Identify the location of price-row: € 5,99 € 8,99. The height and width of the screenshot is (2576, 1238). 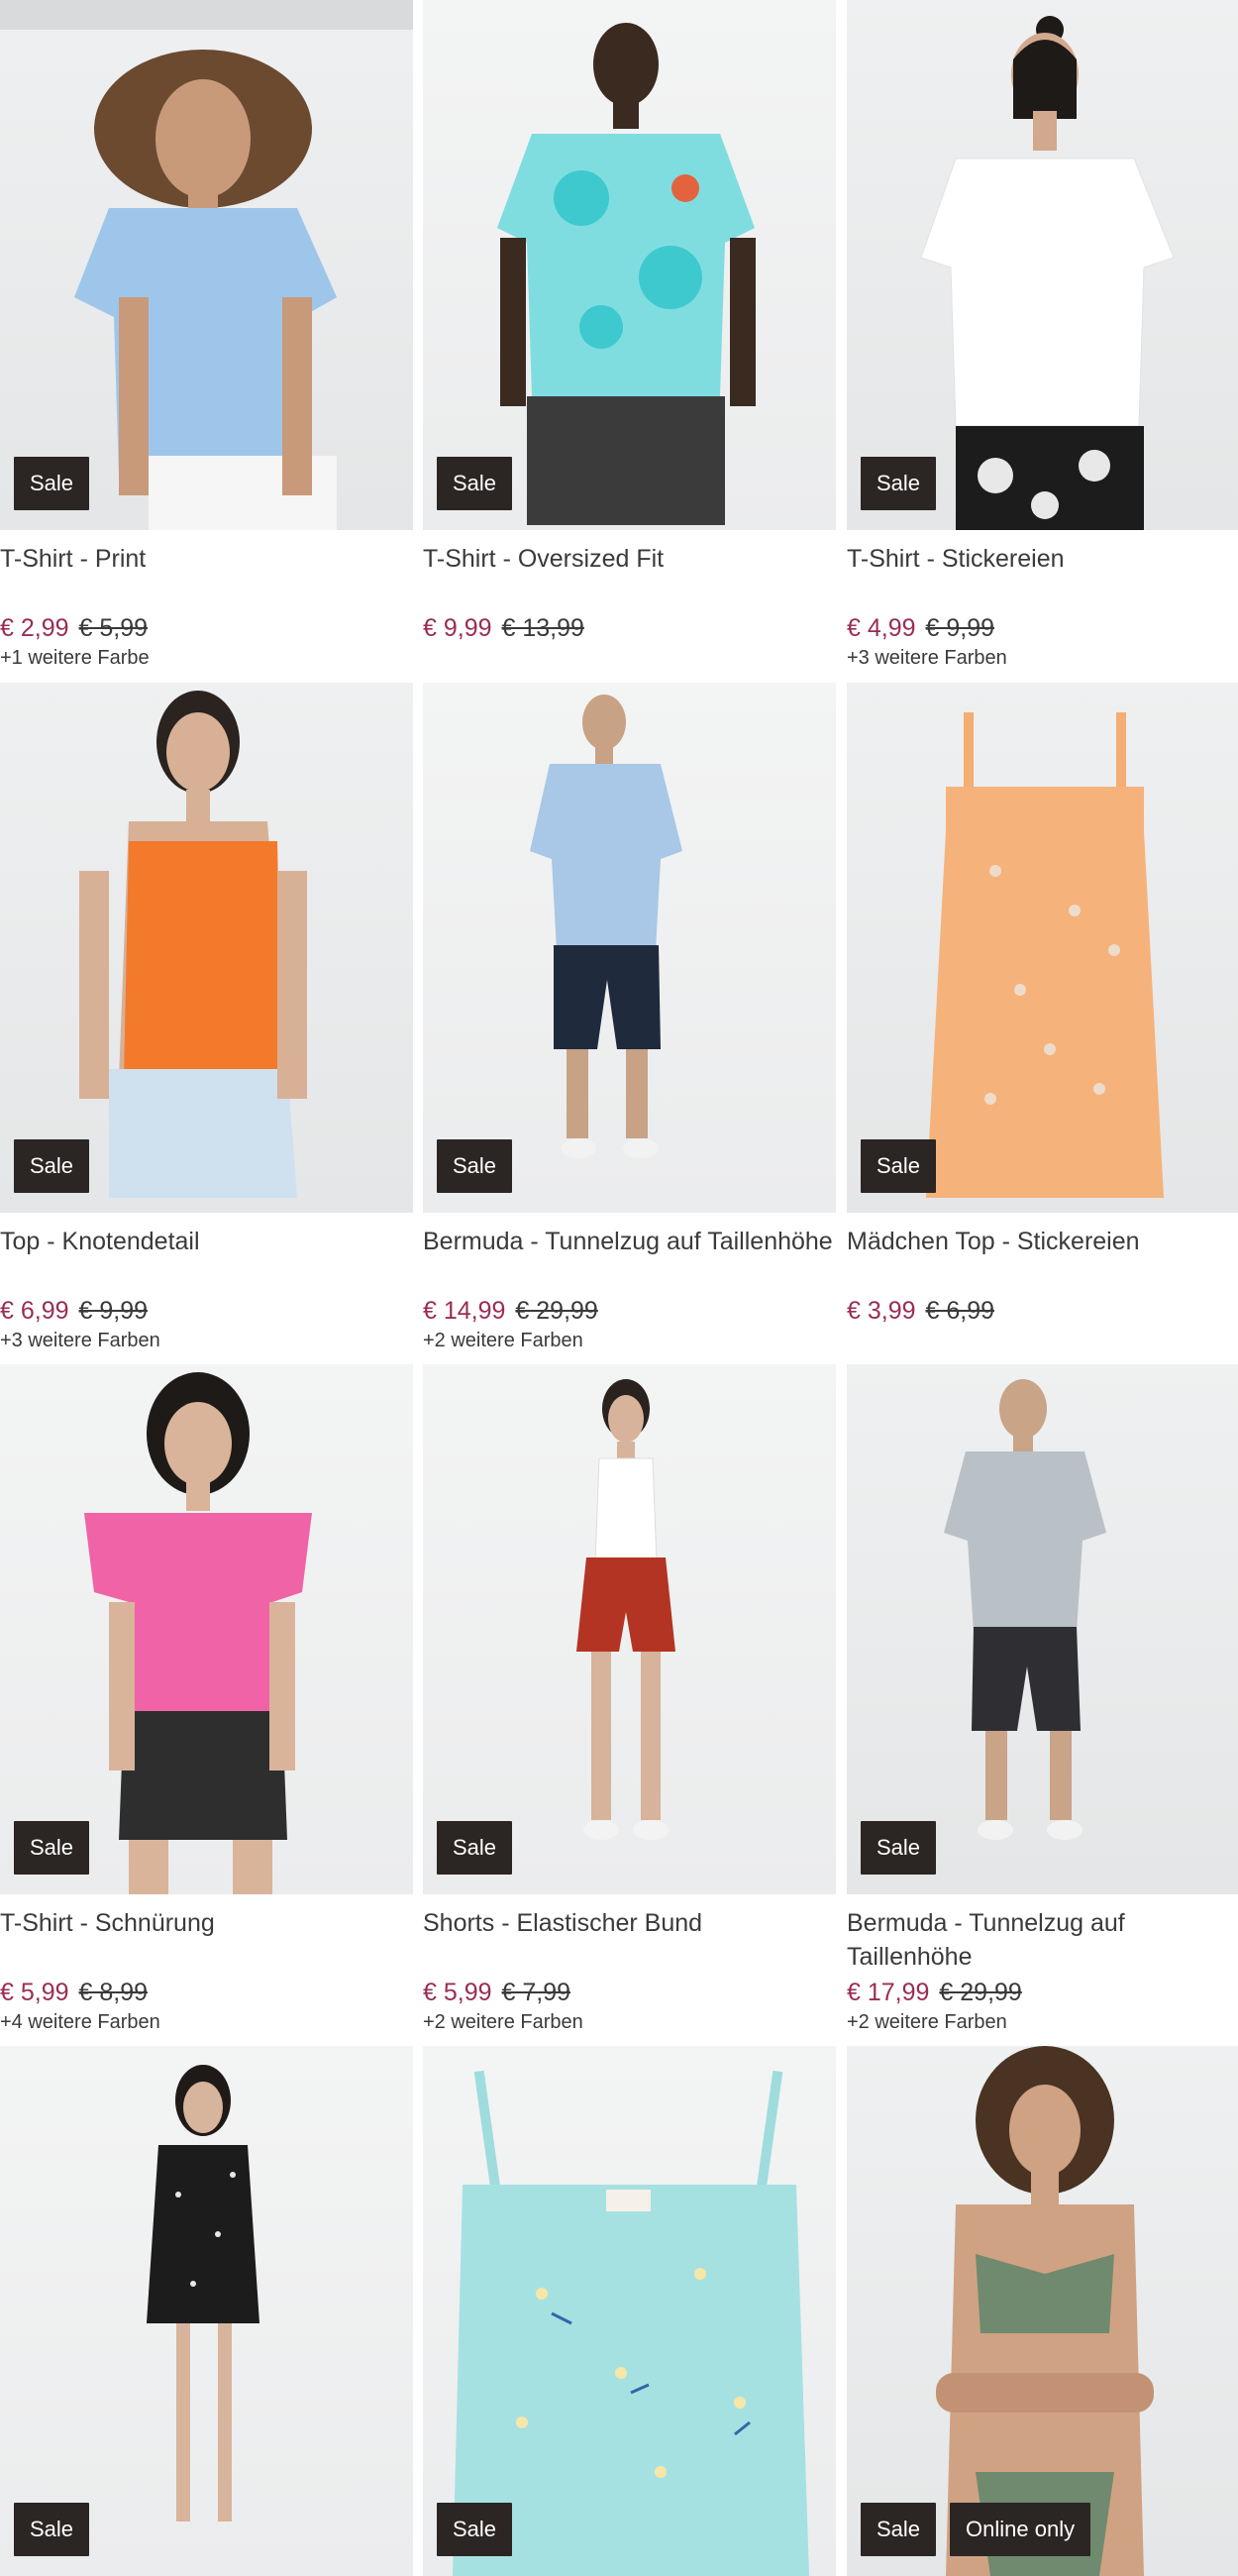
(206, 1992).